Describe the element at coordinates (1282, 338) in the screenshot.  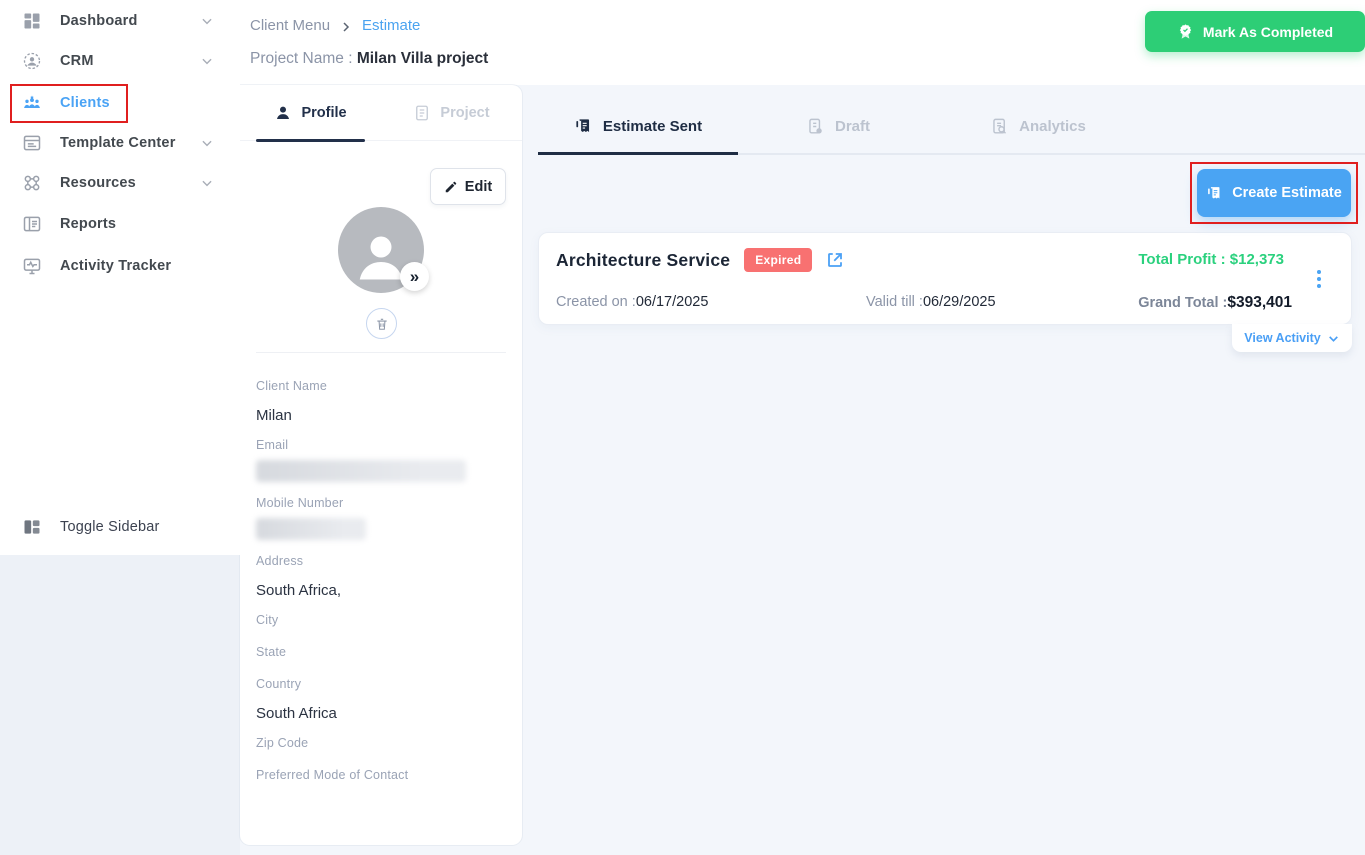
I see `view-activity-label: View Activity` at that location.